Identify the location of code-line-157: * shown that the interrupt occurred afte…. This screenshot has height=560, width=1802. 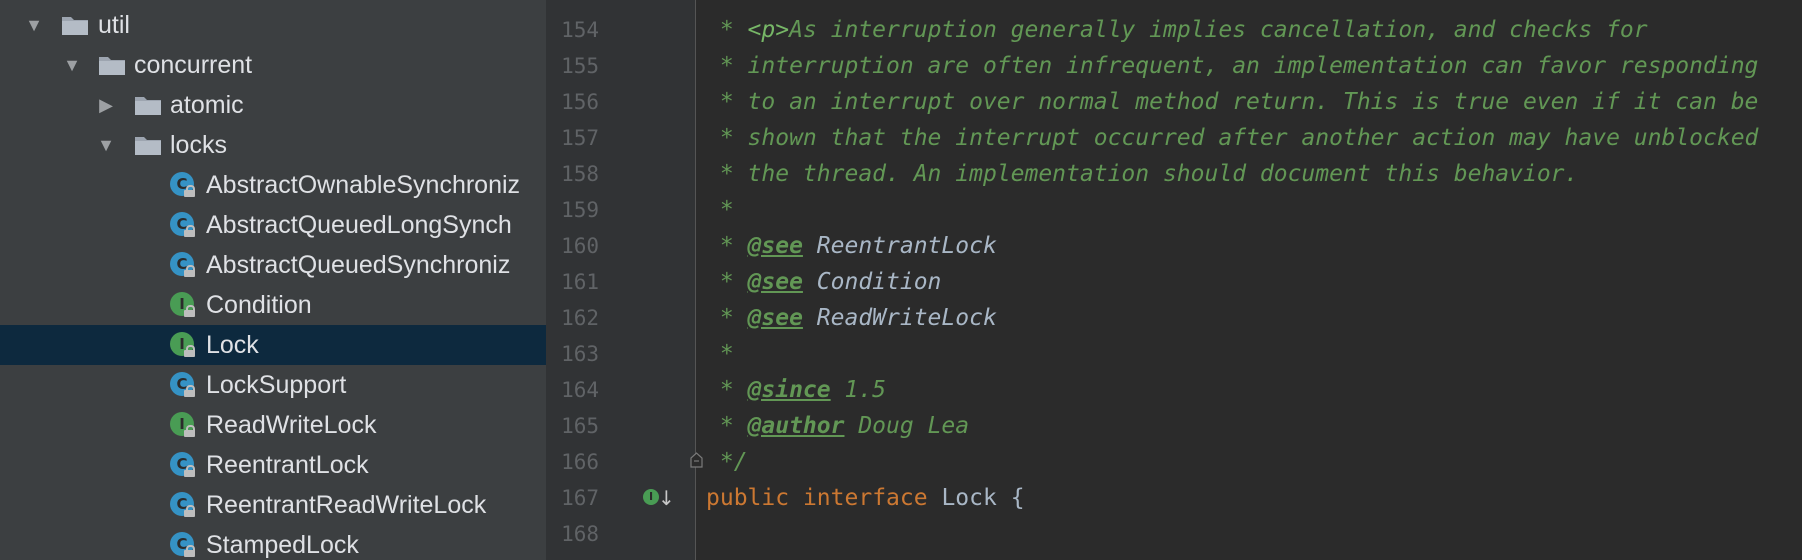
(1232, 138).